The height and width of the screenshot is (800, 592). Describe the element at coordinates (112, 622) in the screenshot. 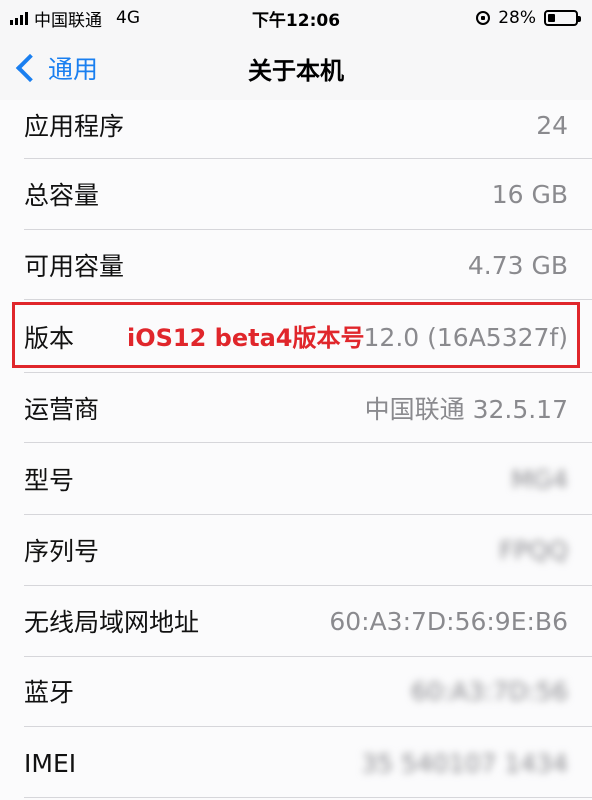

I see `row-label: 无线局域网地址` at that location.